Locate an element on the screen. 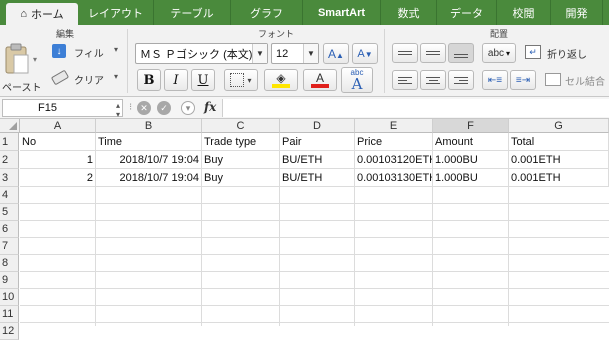  borders-button: ▾ is located at coordinates (241, 80).